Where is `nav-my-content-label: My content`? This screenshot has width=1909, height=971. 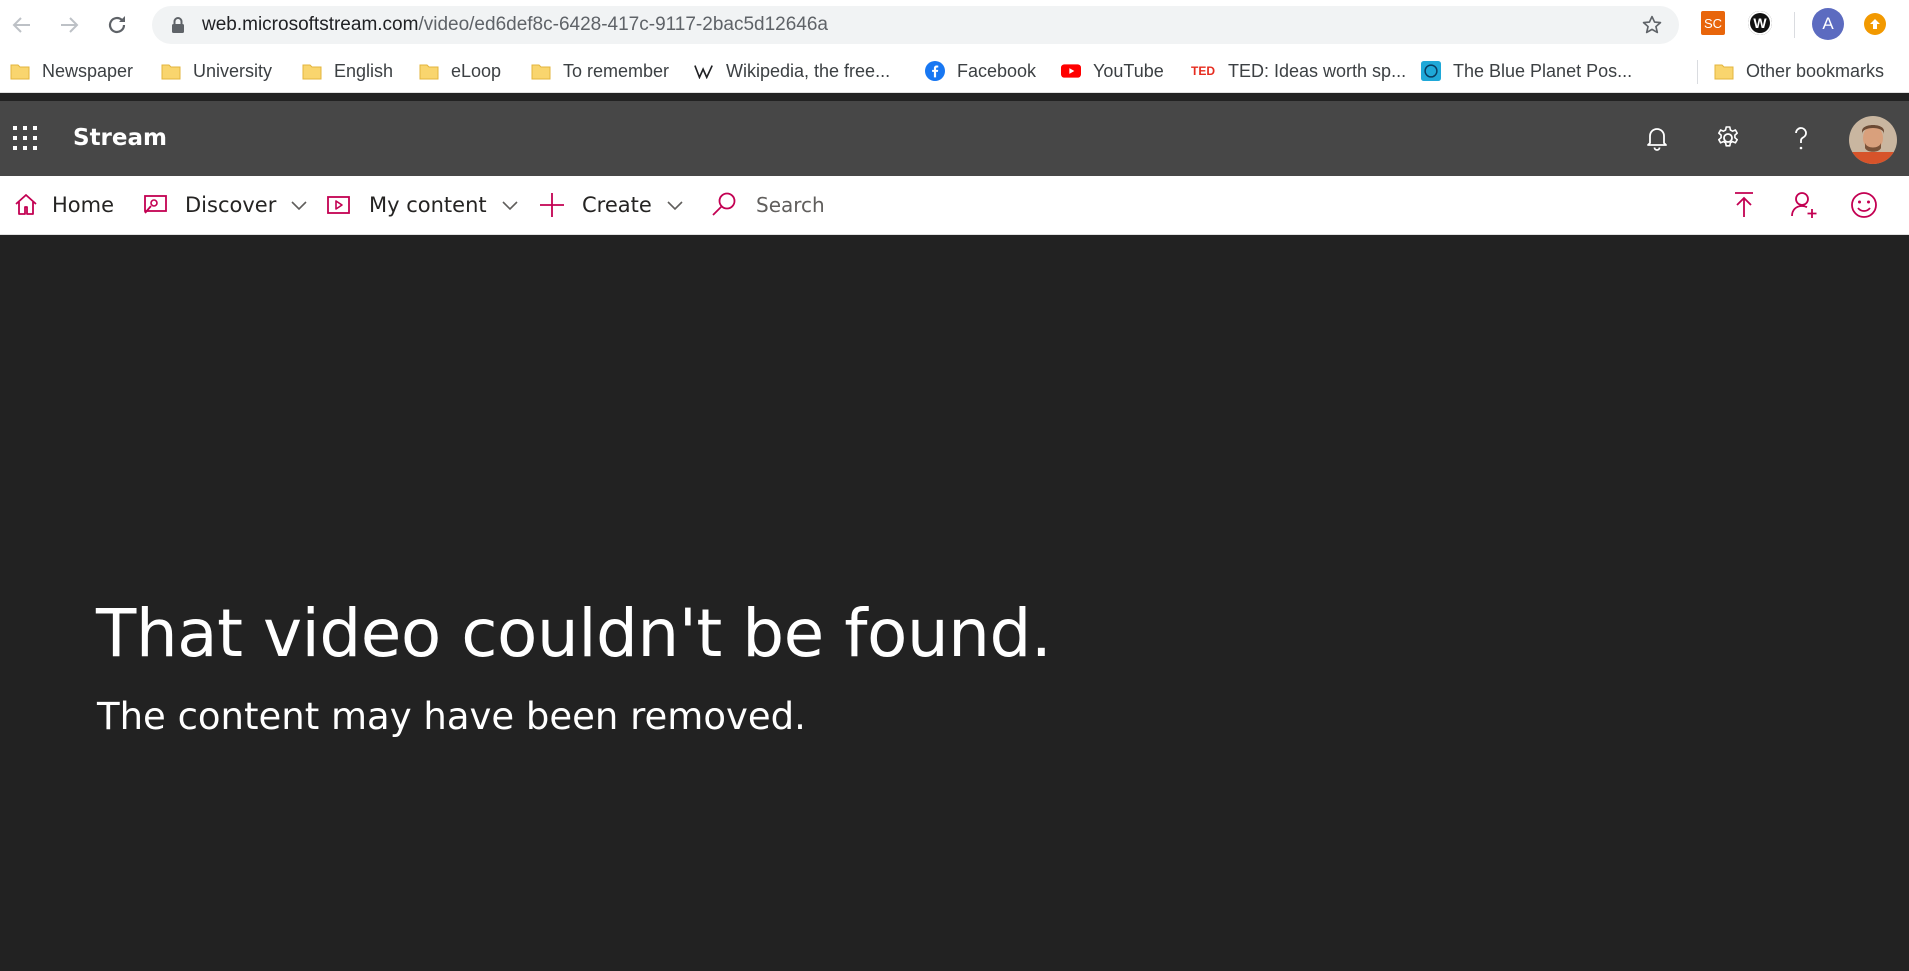
nav-my-content-label: My content is located at coordinates (428, 205).